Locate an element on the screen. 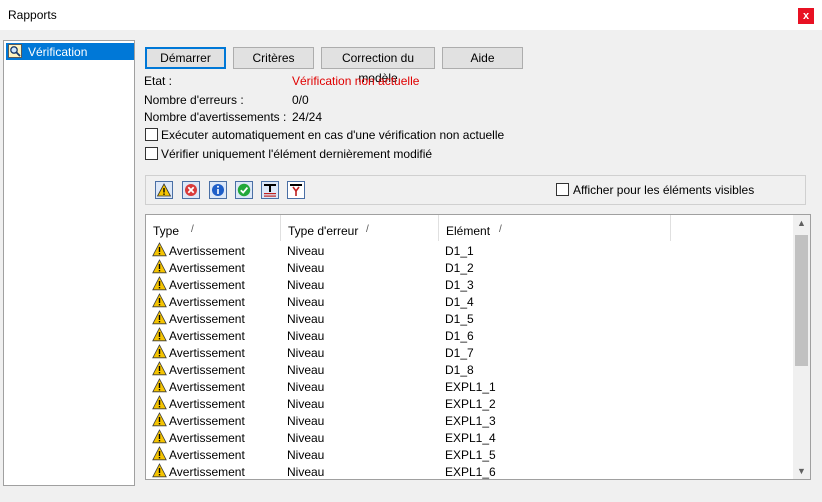 The width and height of the screenshot is (822, 502). errors-value: 0/0 is located at coordinates (300, 100).